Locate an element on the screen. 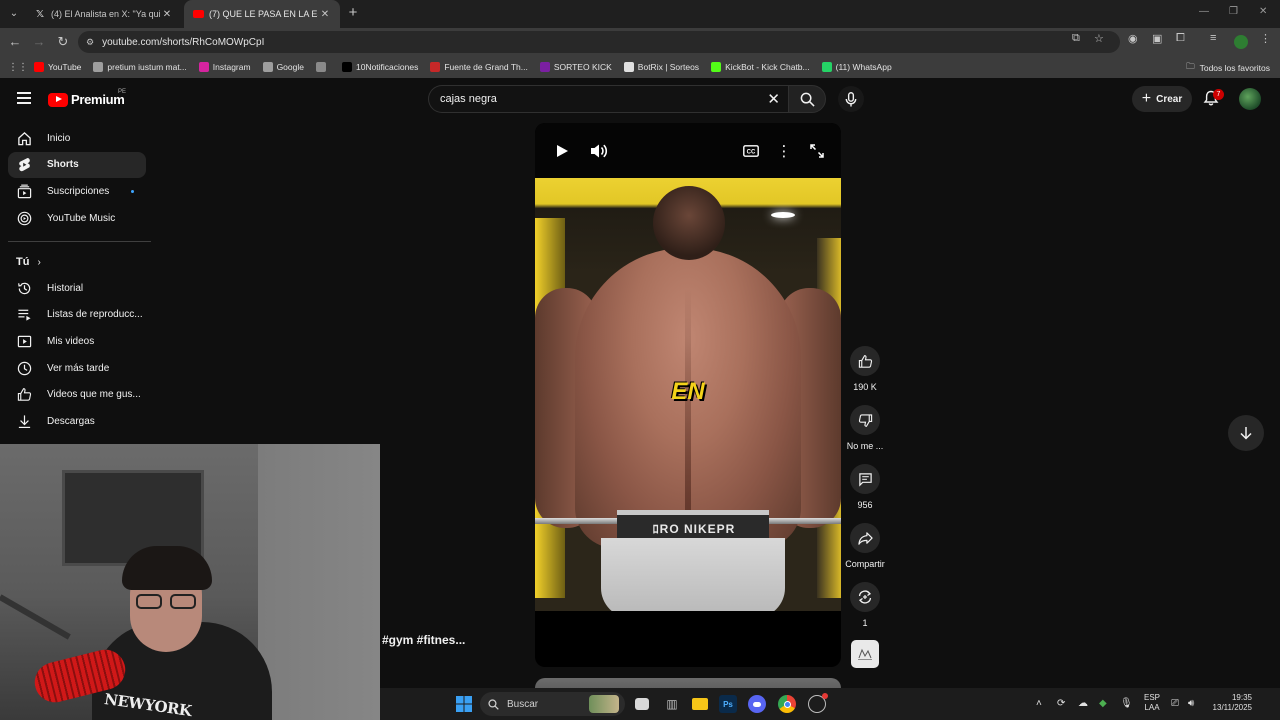 Image resolution: width=1280 pixels, height=720 pixels. search-input: cajas negra ✕ is located at coordinates (608, 99).